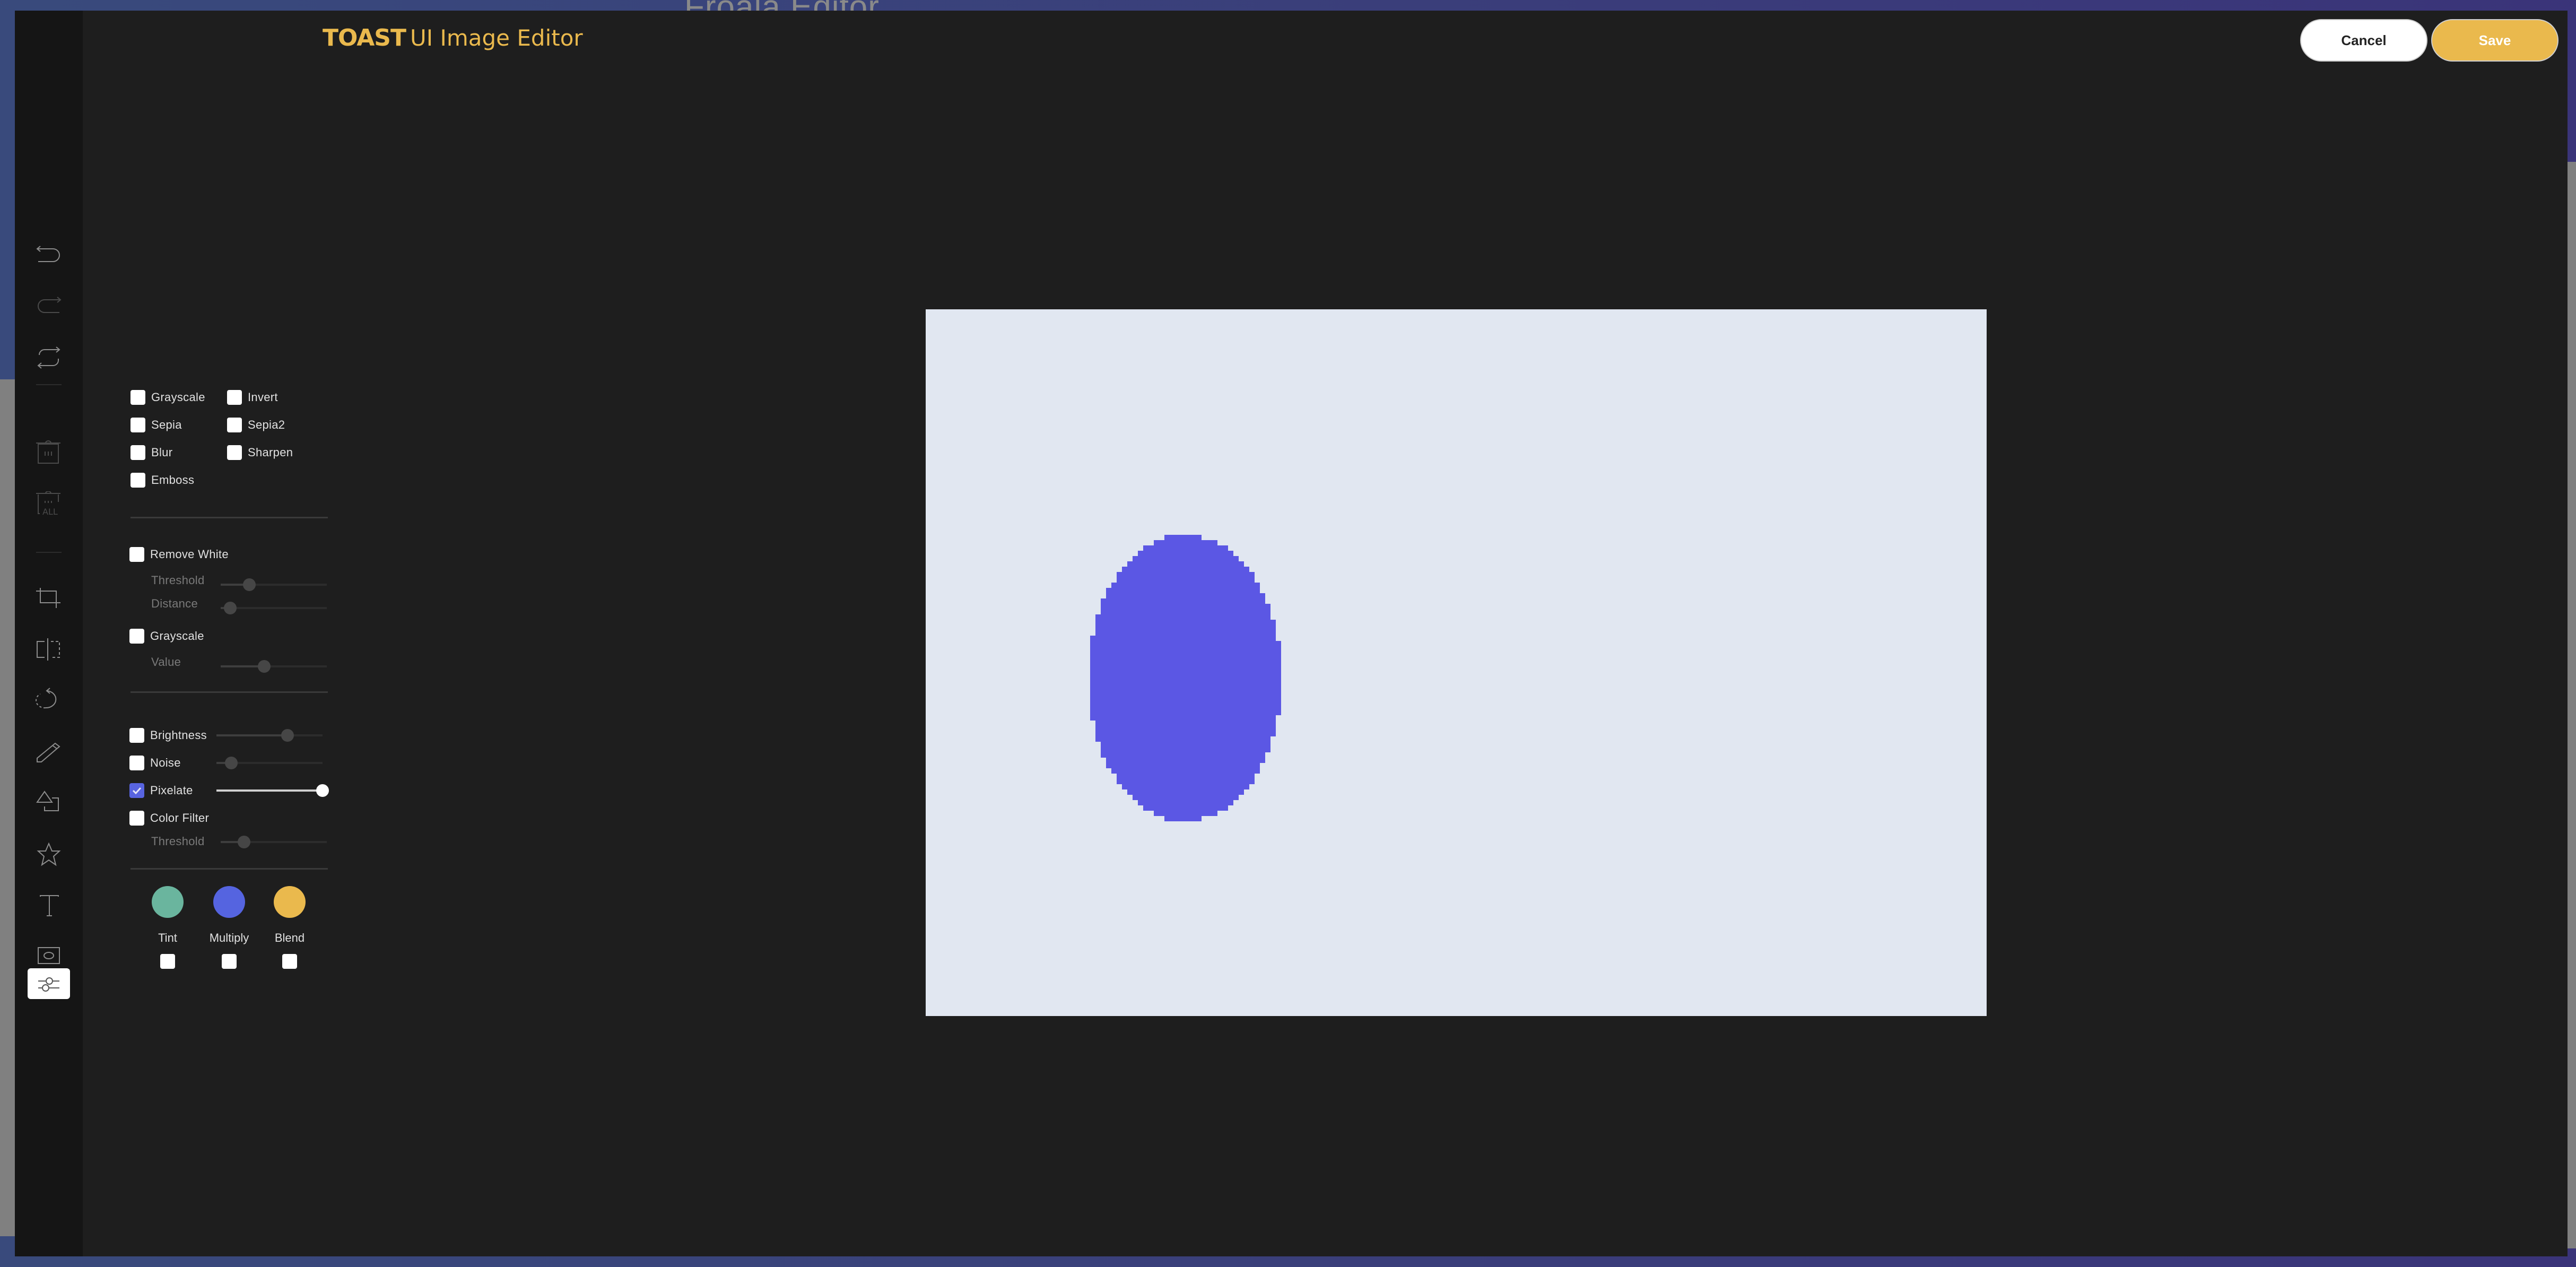 The width and height of the screenshot is (2576, 1267). What do you see at coordinates (274, 842) in the screenshot?
I see `color-filter-threshold-slider` at bounding box center [274, 842].